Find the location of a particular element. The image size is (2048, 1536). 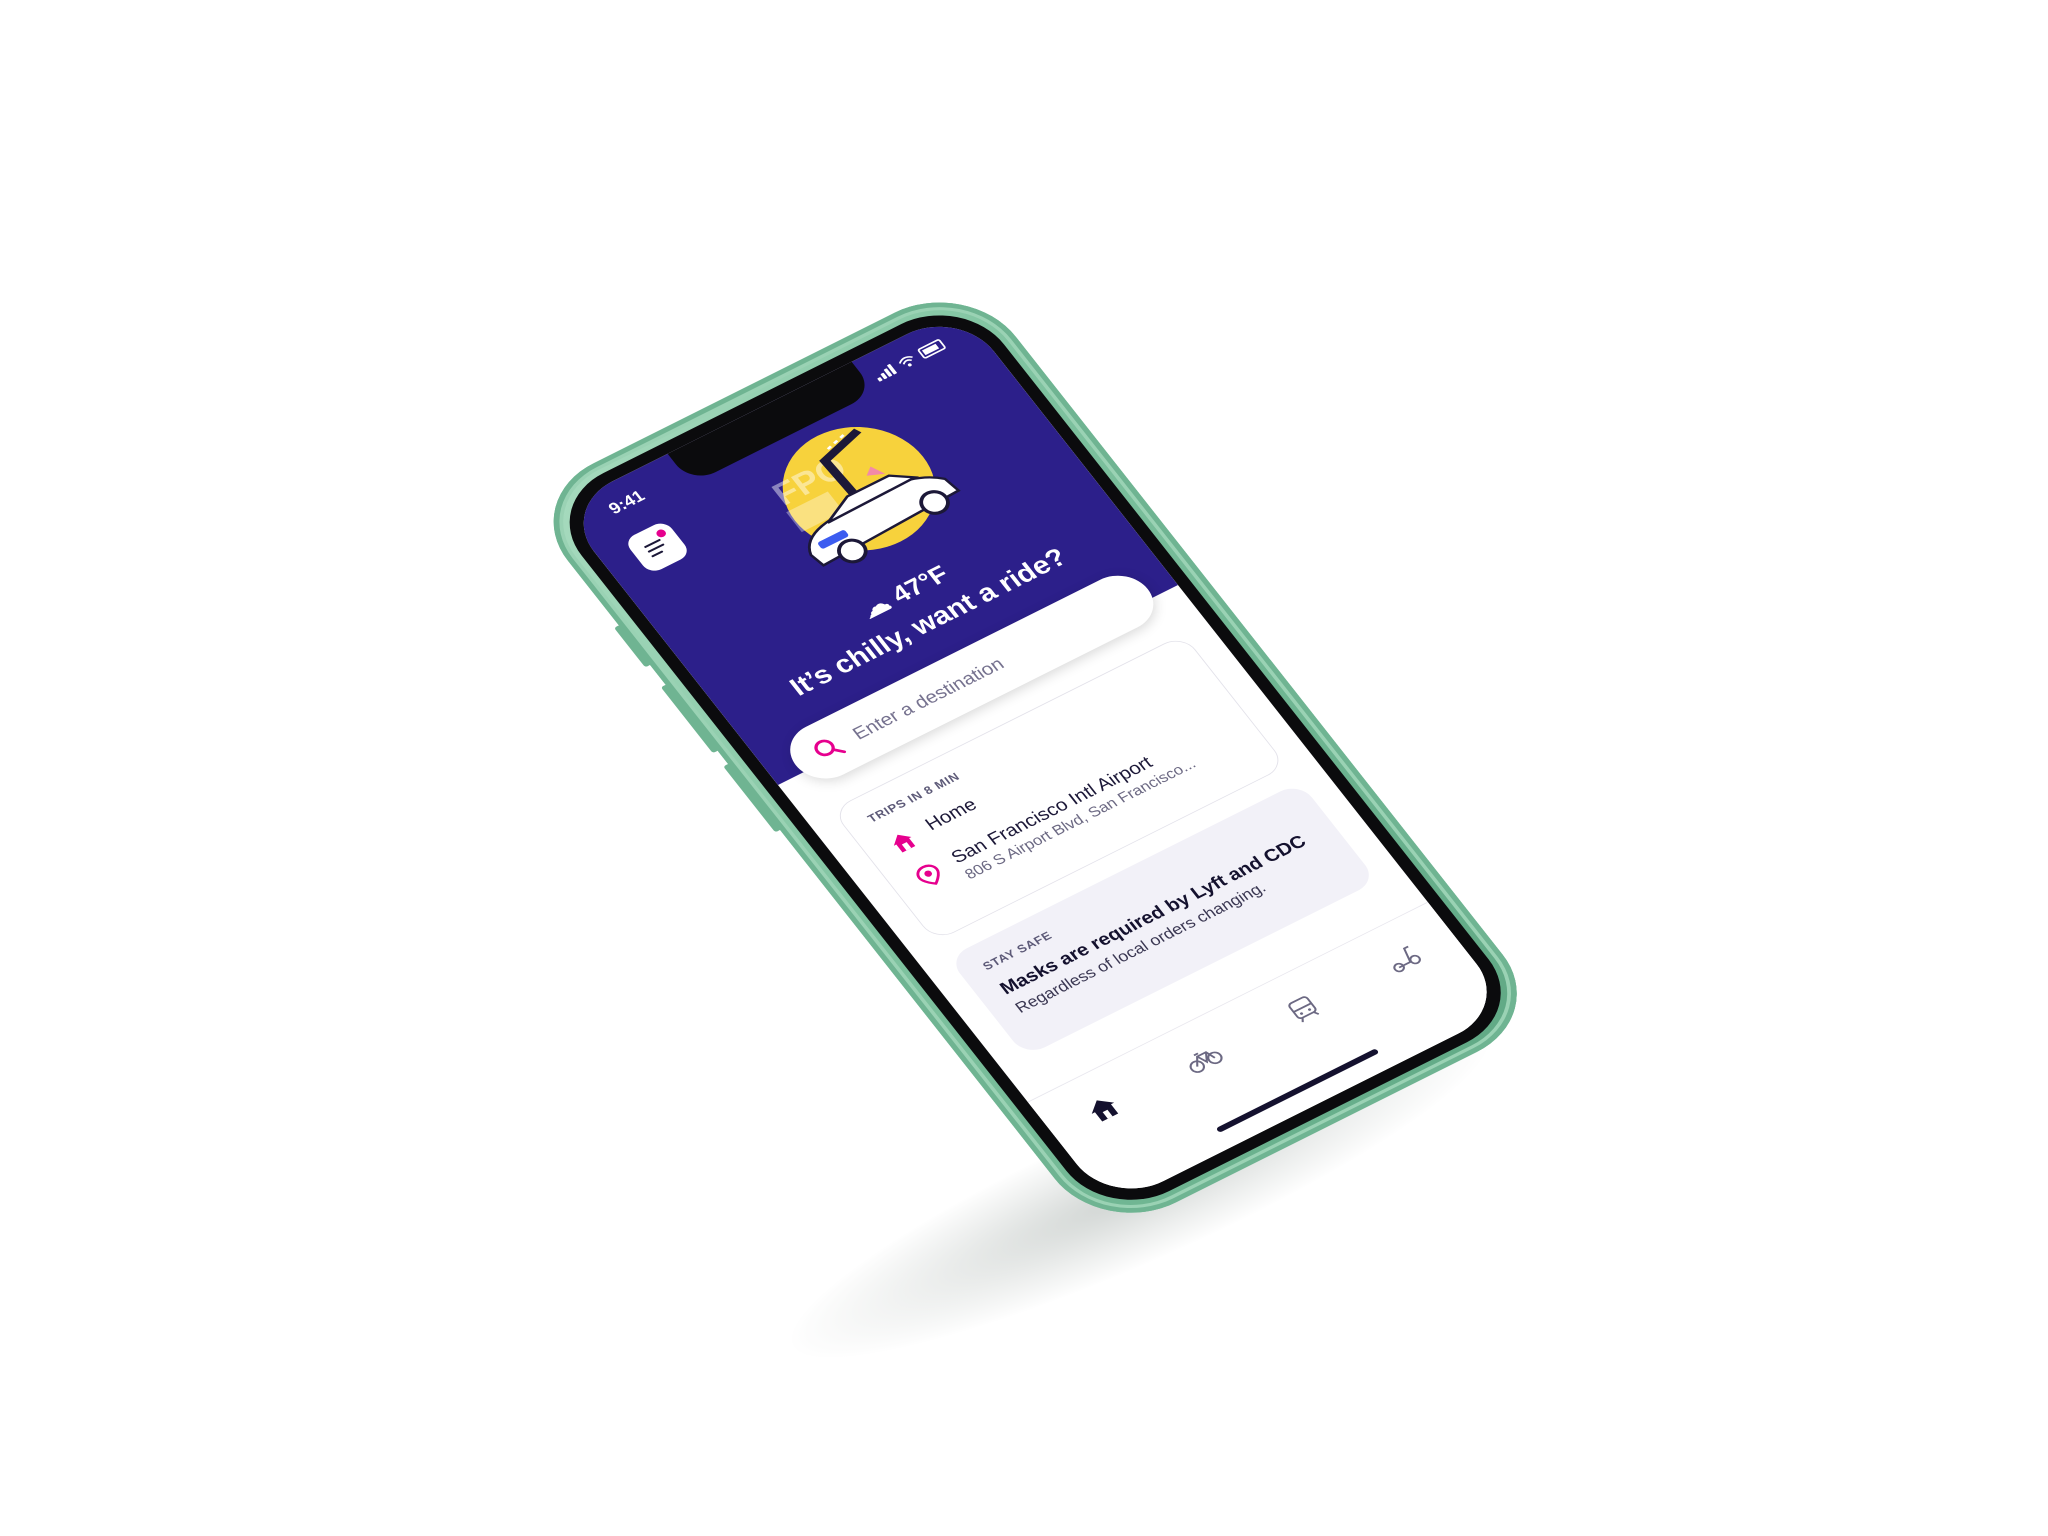

cellular-signal-icon is located at coordinates (885, 372).